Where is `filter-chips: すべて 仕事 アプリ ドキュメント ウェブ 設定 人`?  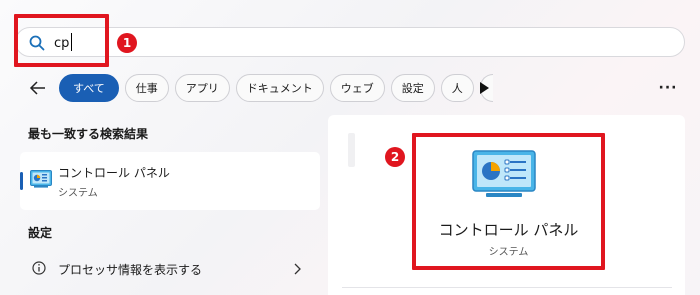 filter-chips: すべて 仕事 アプリ ドキュメント ウェブ 設定 人 is located at coordinates (276, 88).